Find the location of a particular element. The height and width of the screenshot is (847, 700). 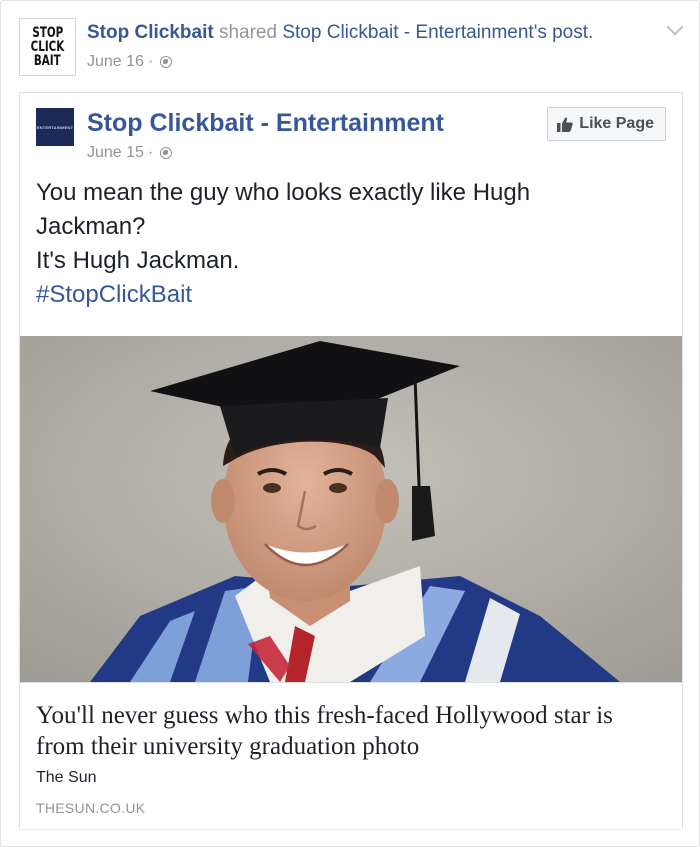

stop-clickbait-logo: STOP CLICK BAIT is located at coordinates (47, 47).